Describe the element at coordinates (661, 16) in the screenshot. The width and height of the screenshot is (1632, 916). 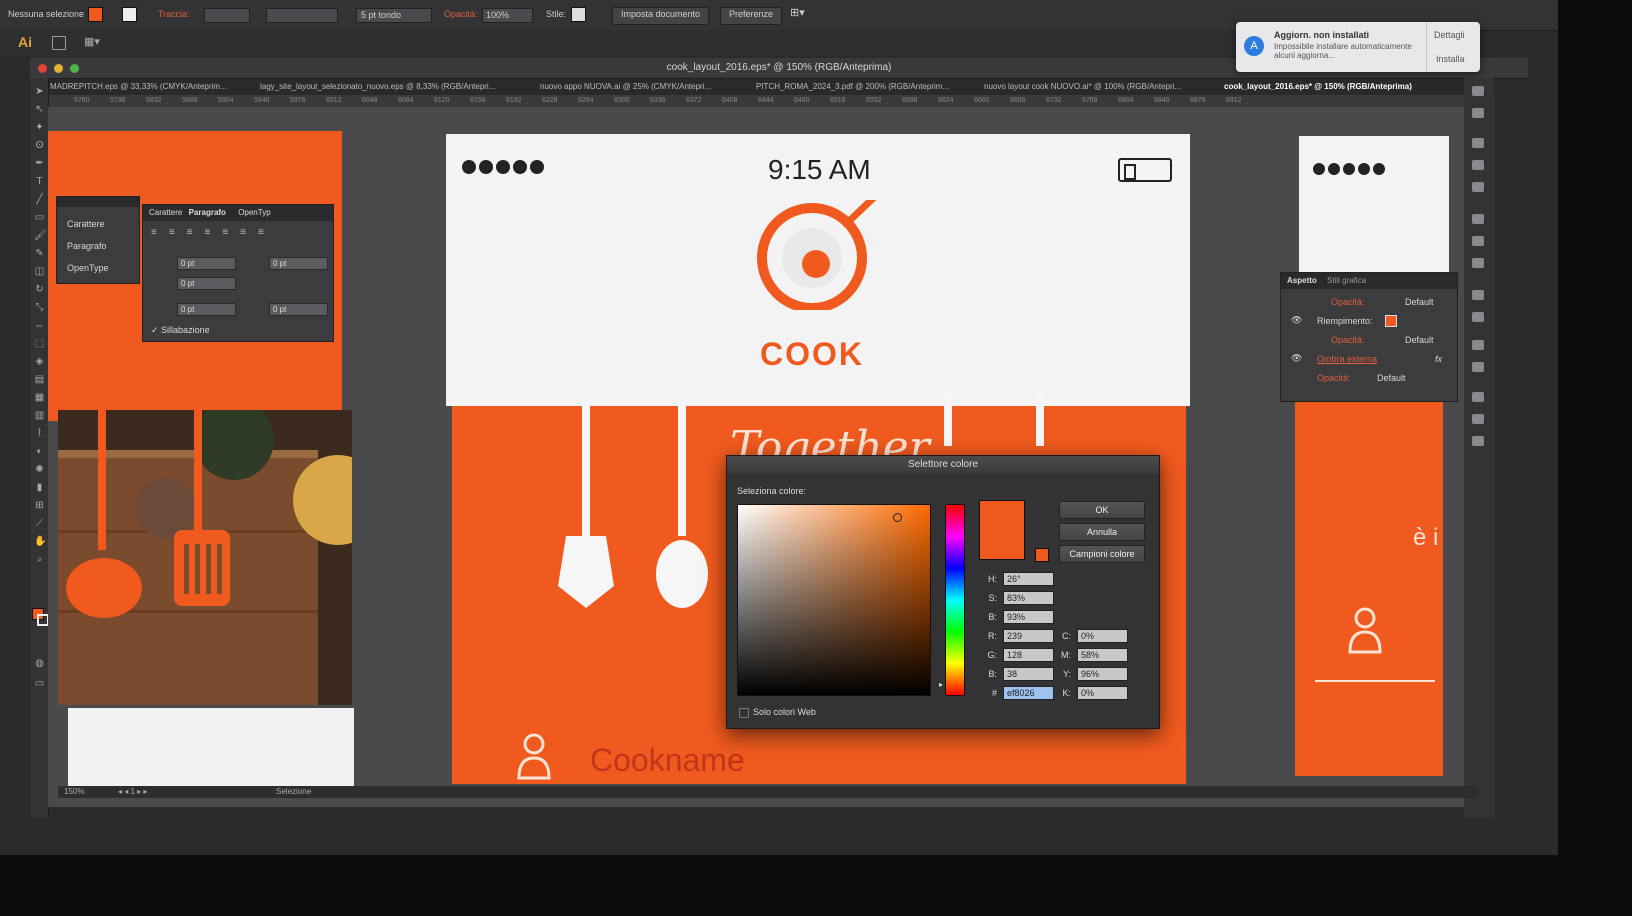
I see `document-setup-button: Imposta documento` at that location.